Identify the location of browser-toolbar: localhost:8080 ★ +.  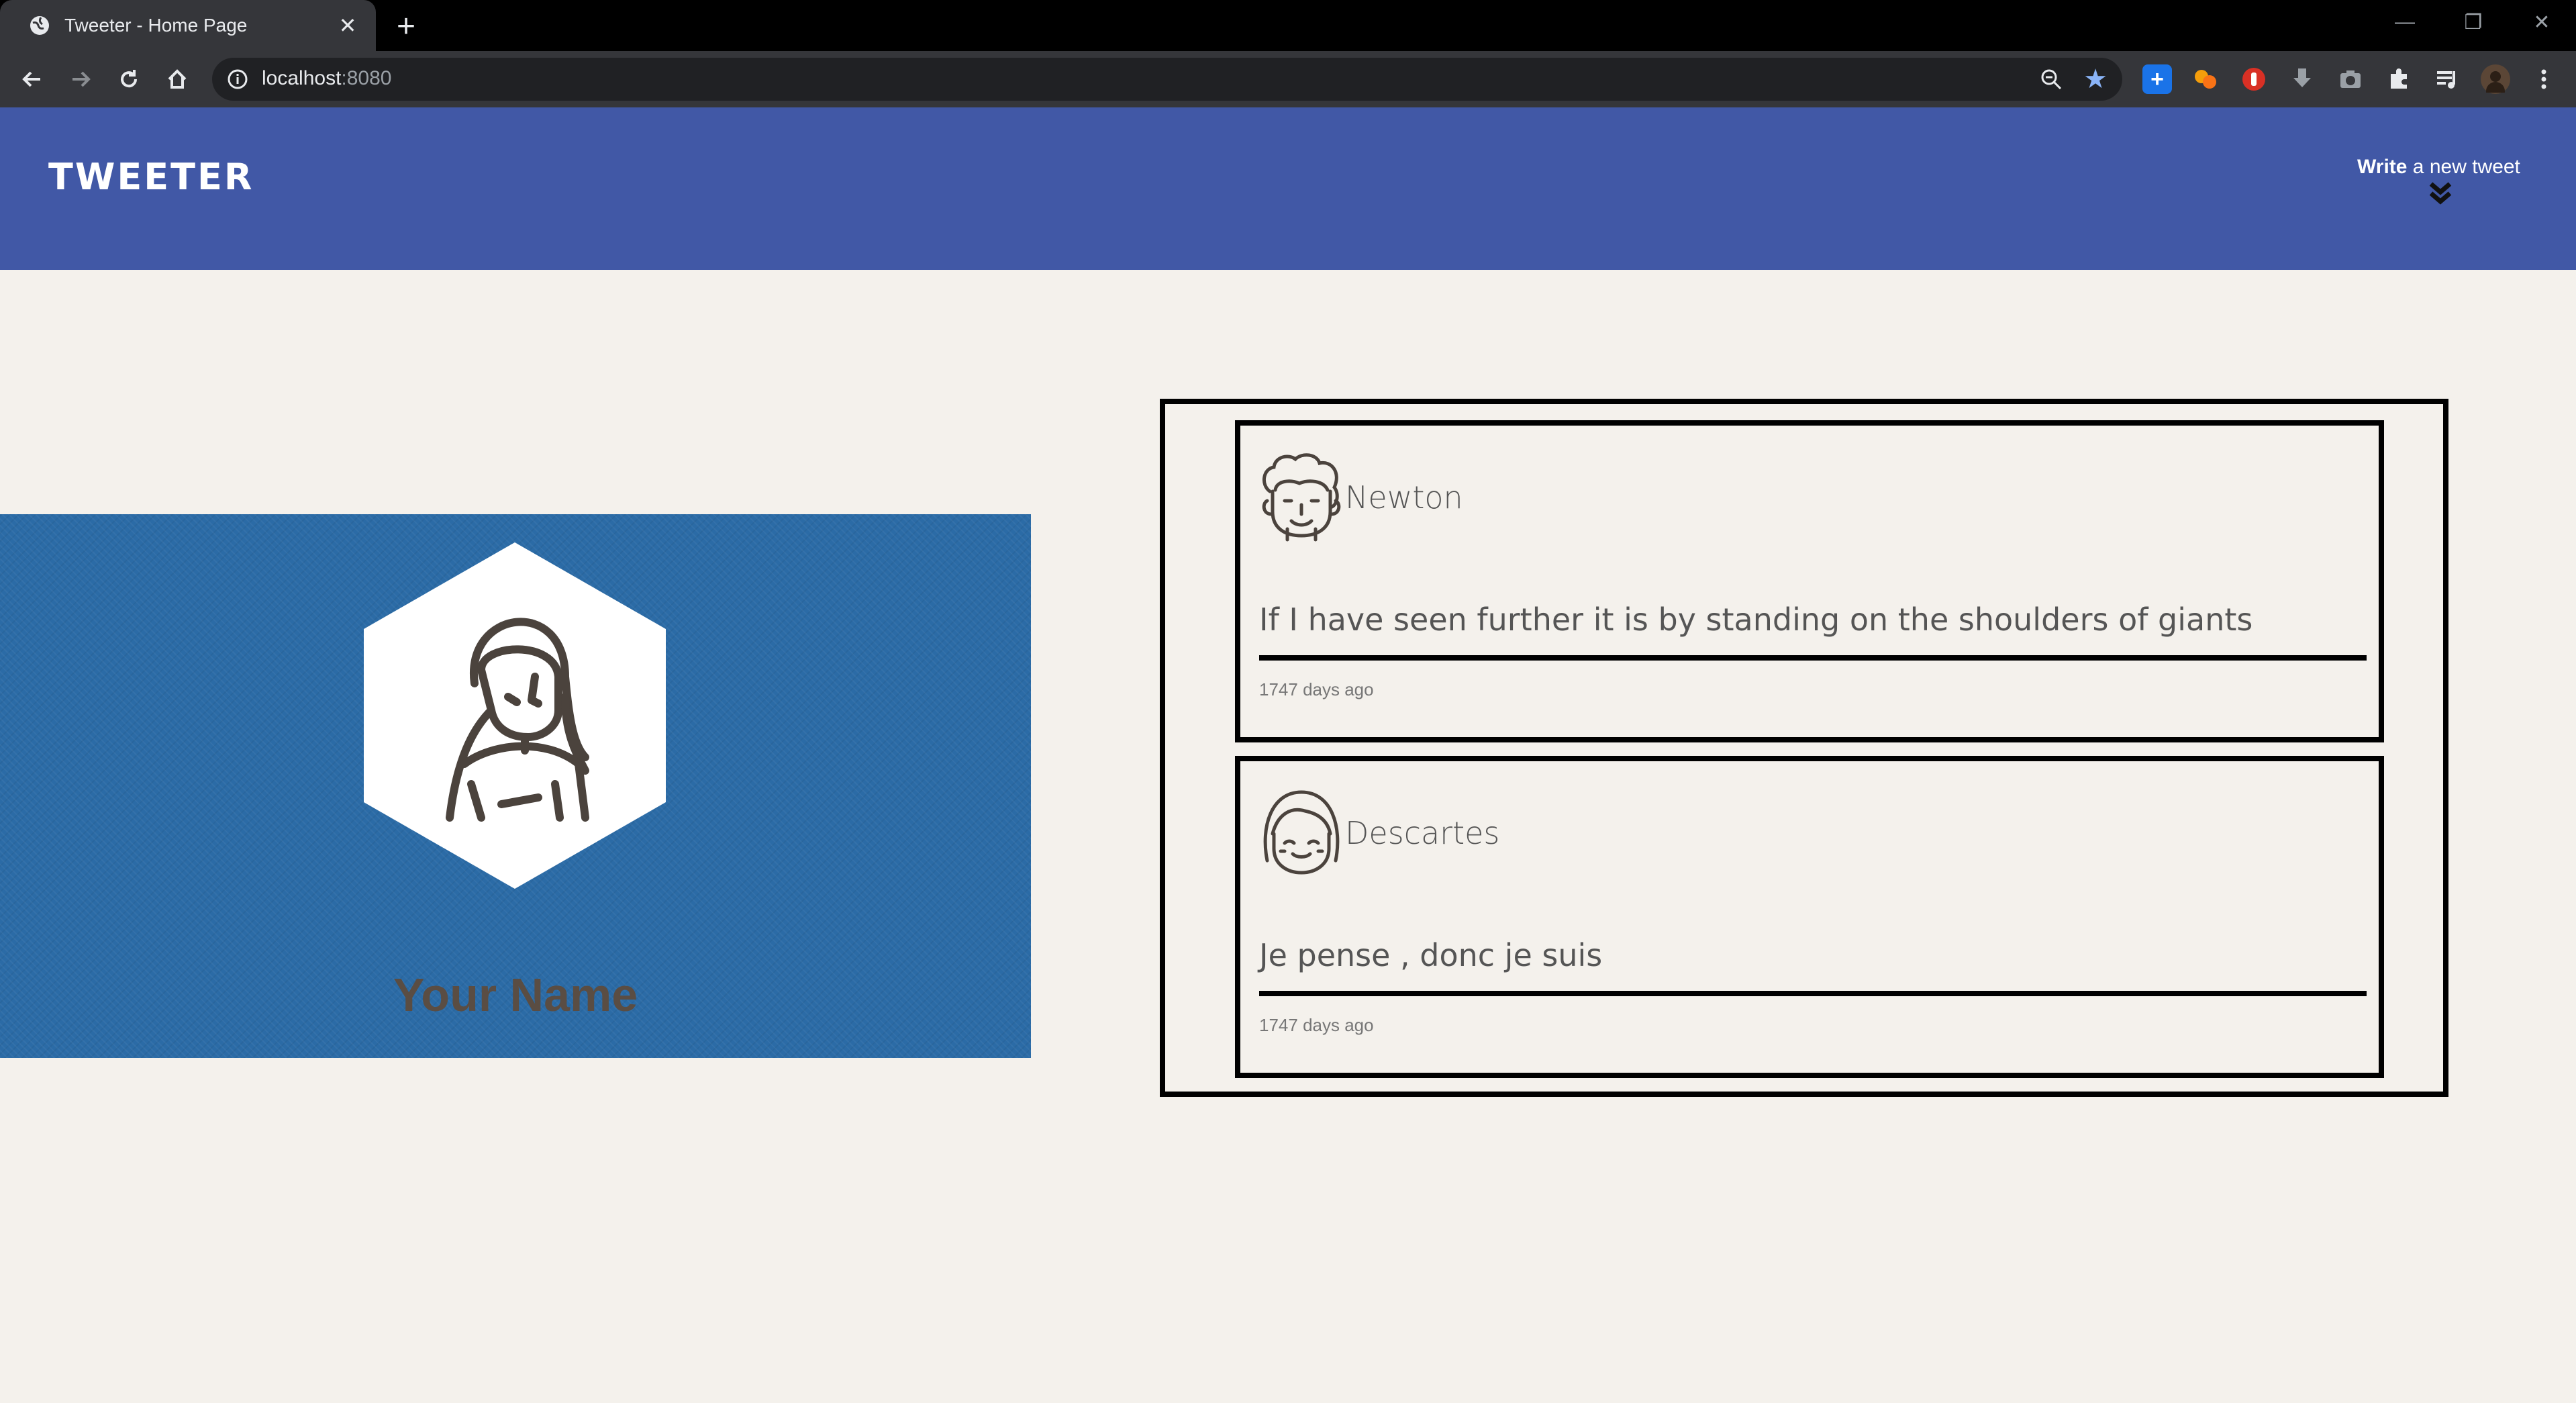
(1288, 79).